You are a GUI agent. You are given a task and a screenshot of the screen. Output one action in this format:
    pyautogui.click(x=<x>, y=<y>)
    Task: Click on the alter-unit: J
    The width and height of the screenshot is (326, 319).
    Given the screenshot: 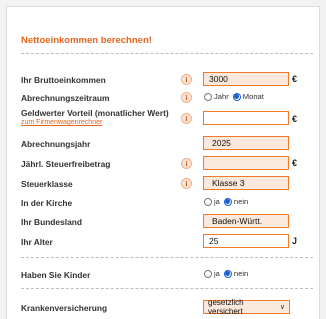 What is the action you would take?
    pyautogui.click(x=295, y=241)
    